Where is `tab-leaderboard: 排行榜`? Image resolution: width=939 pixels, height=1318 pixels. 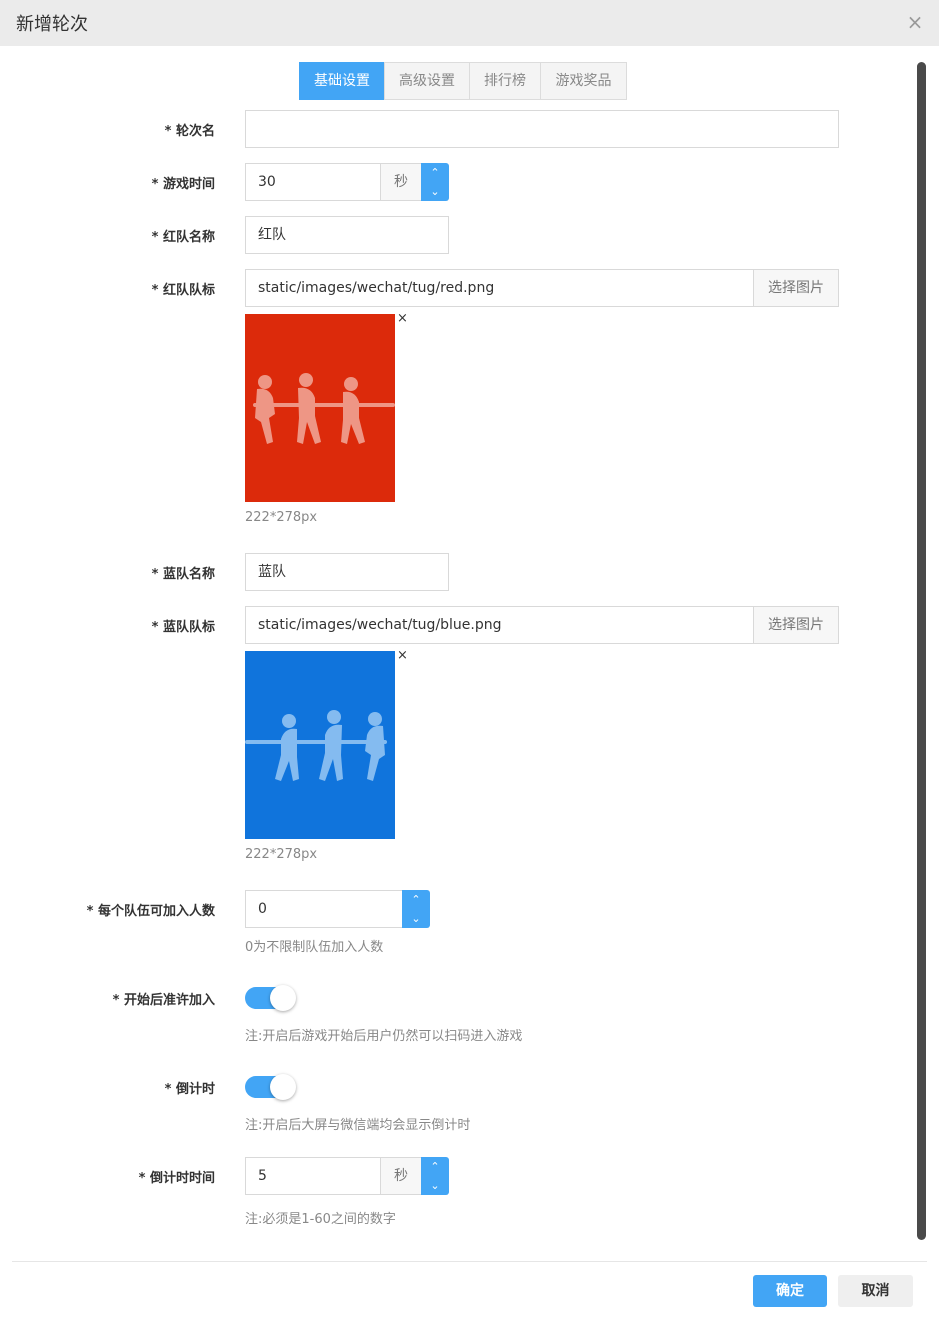
tab-leaderboard: 排行榜 is located at coordinates (505, 81).